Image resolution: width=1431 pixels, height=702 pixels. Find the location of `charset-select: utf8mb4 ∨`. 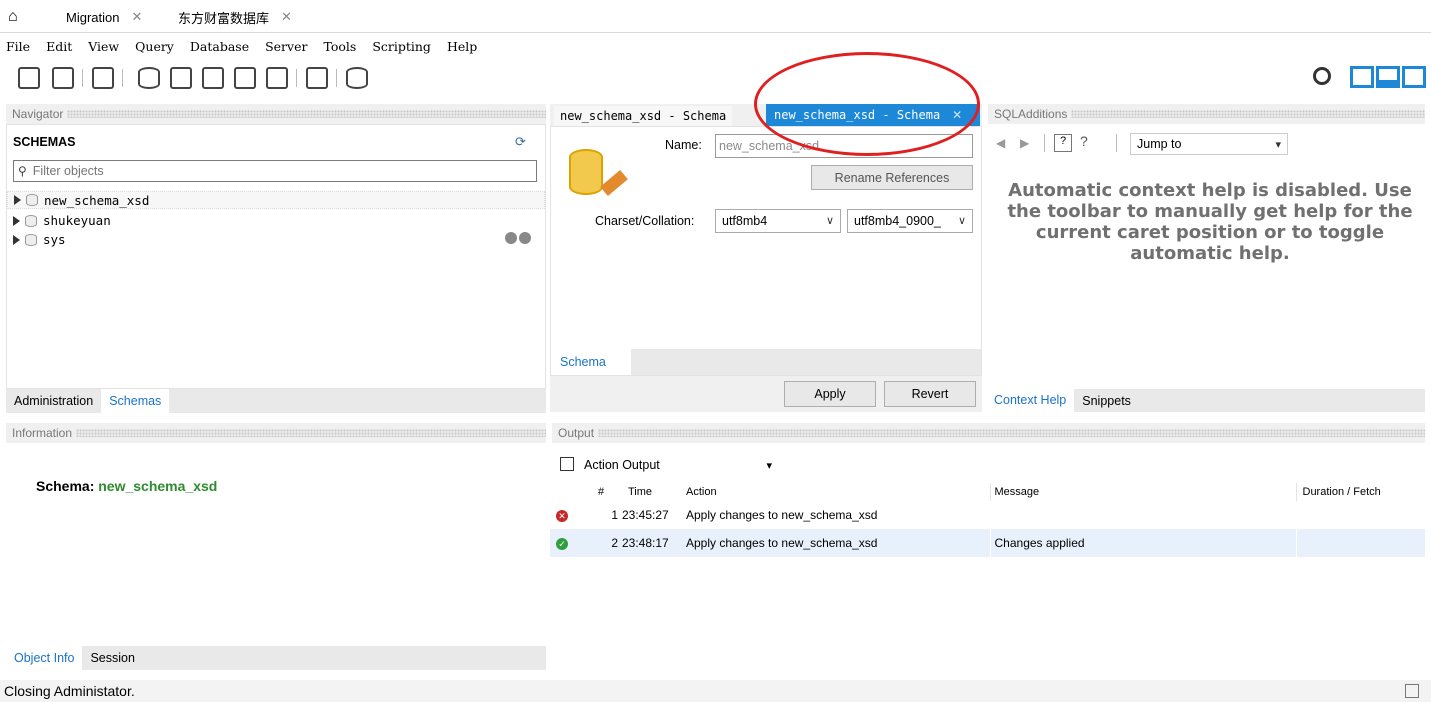

charset-select: utf8mb4 ∨ is located at coordinates (778, 221).